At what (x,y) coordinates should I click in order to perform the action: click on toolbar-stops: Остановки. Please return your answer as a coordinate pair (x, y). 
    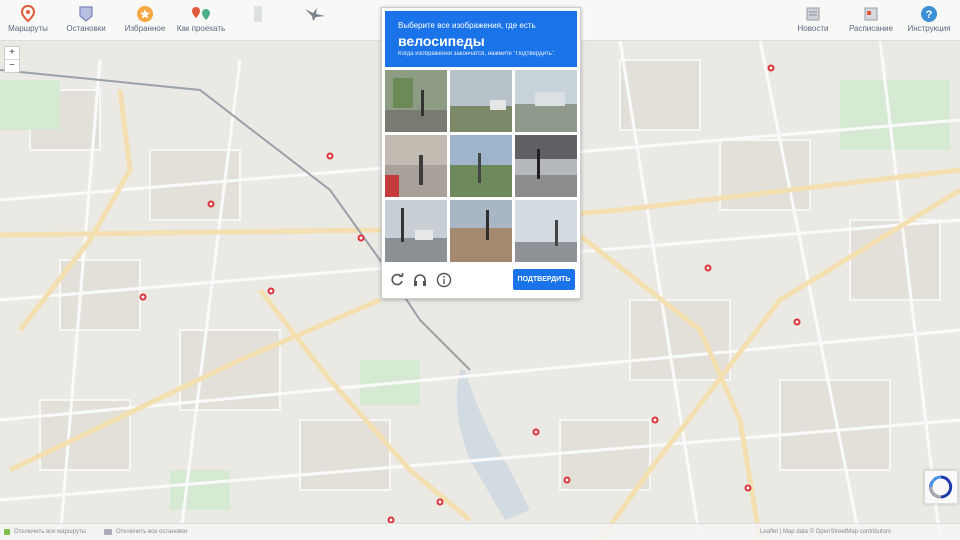
    Looking at the image, I should click on (86, 21).